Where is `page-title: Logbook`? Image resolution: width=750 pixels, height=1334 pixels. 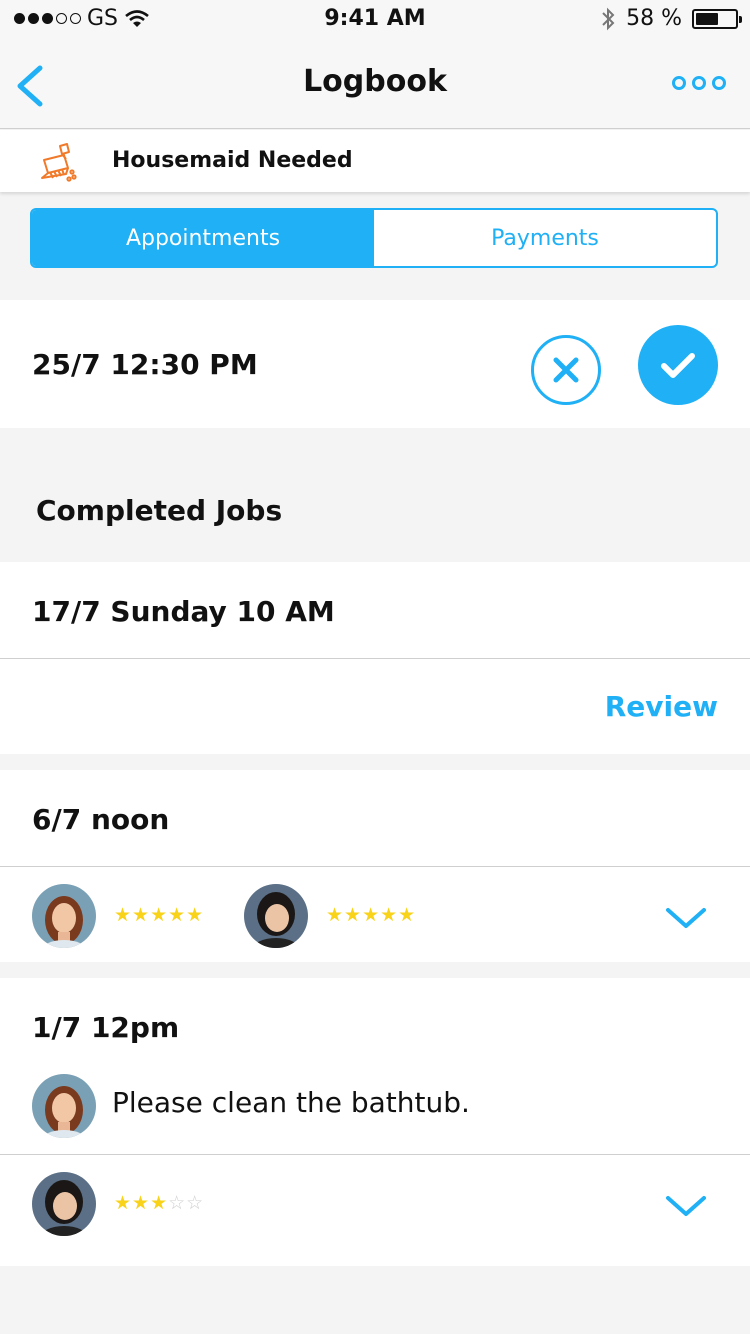
page-title: Logbook is located at coordinates (375, 81).